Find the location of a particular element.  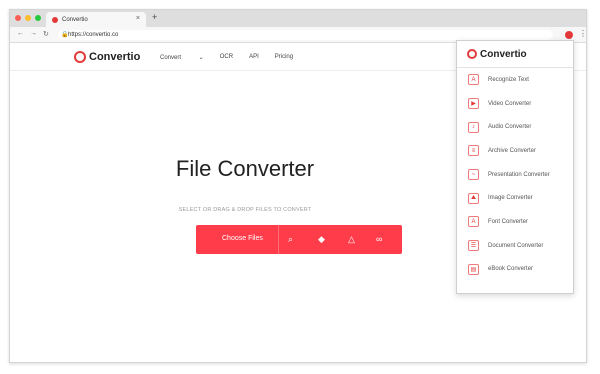

reload-icon: ↻ is located at coordinates (46, 34).